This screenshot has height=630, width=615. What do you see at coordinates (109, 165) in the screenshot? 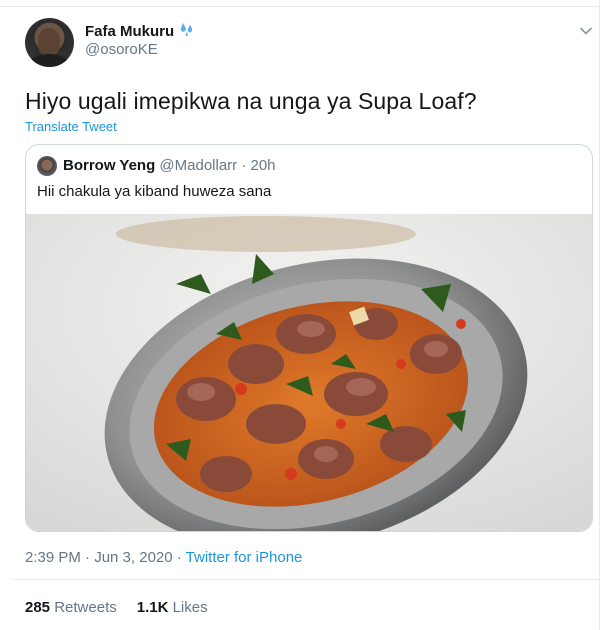
I see `quoted-author-name: Borrow Yeng` at bounding box center [109, 165].